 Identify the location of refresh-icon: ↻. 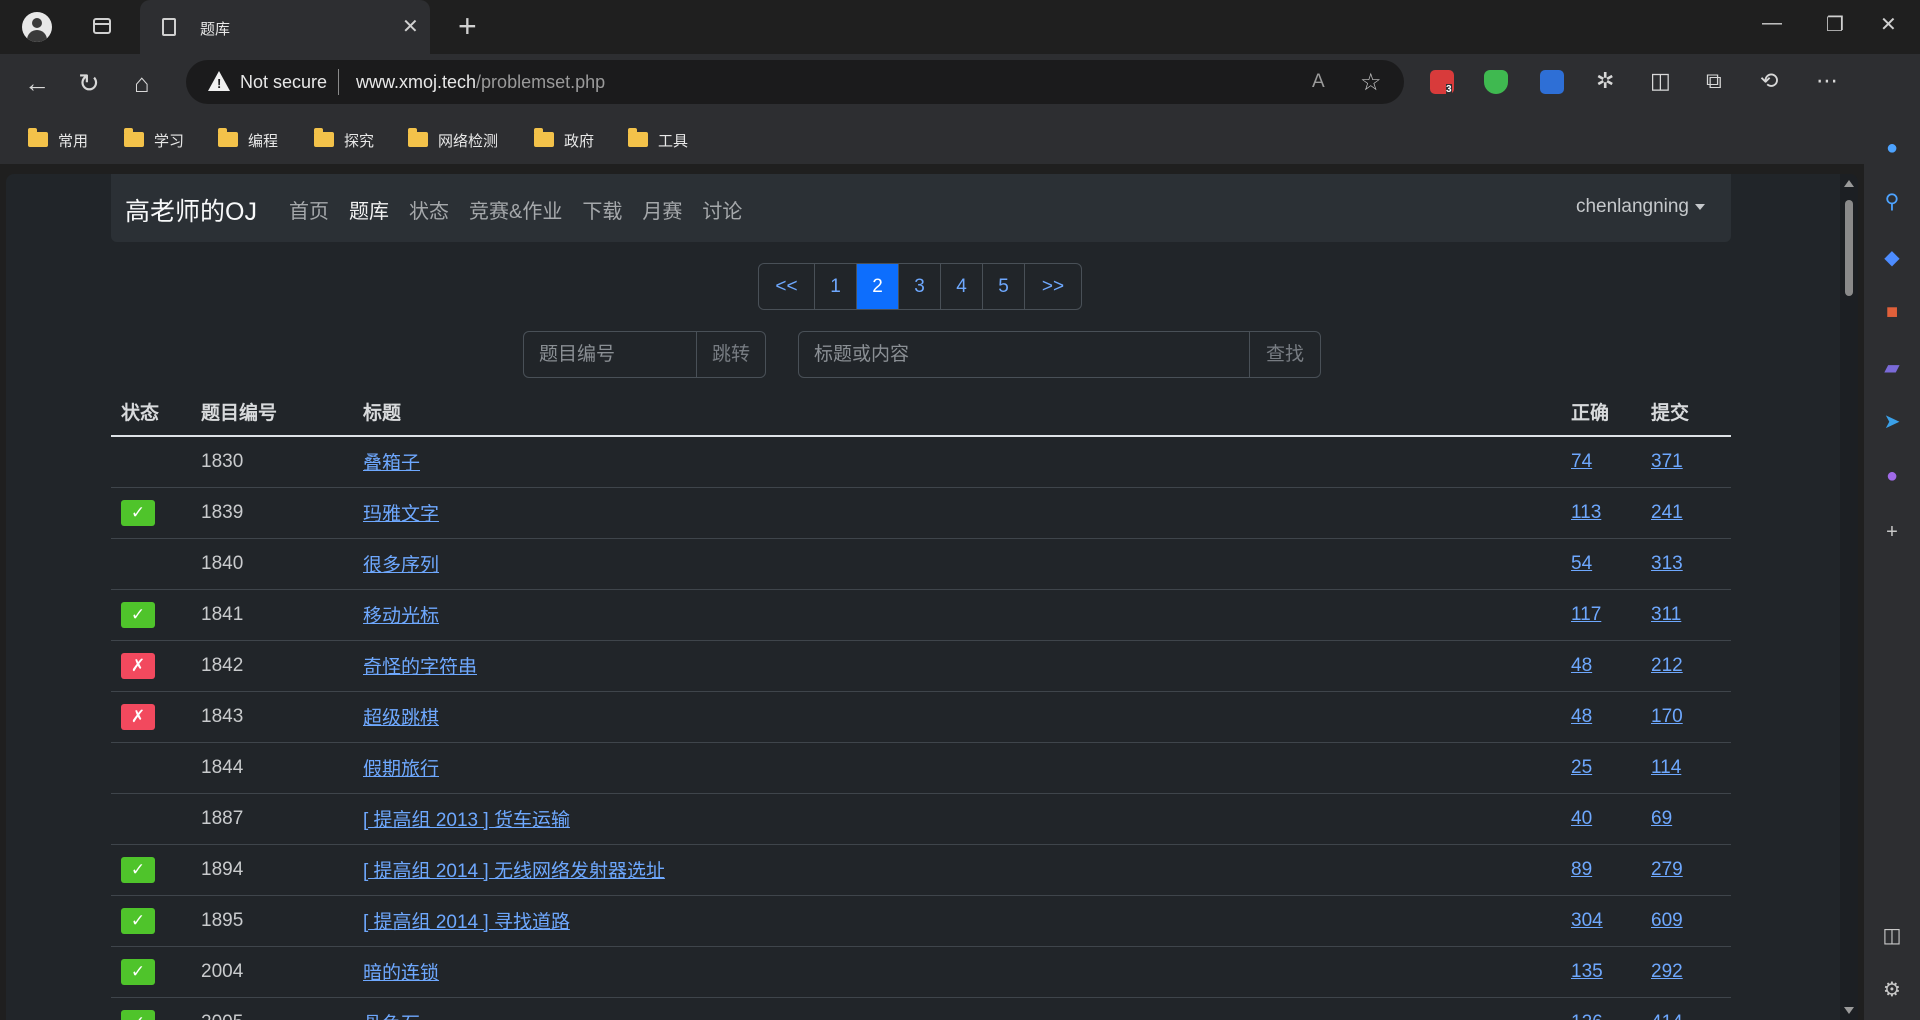
(89, 83).